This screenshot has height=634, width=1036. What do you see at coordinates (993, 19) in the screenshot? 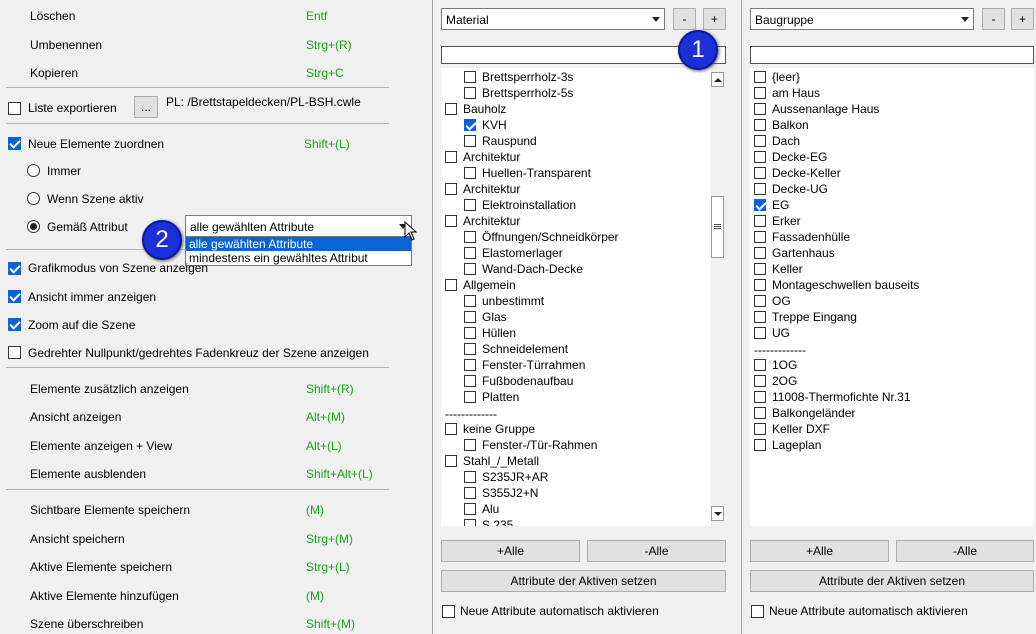
I see `baugruppe-minus-button: -` at bounding box center [993, 19].